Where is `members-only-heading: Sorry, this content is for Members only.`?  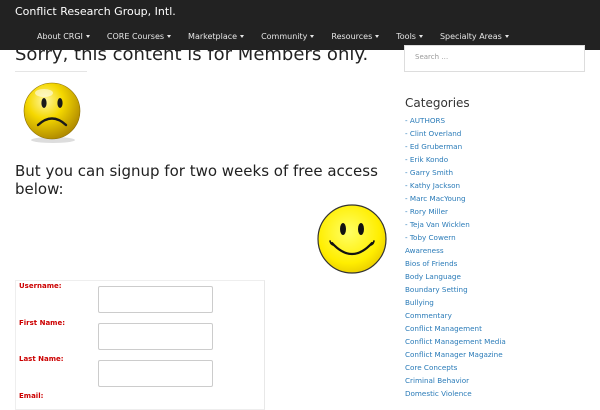 members-only-heading: Sorry, this content is for Members only. is located at coordinates (192, 54).